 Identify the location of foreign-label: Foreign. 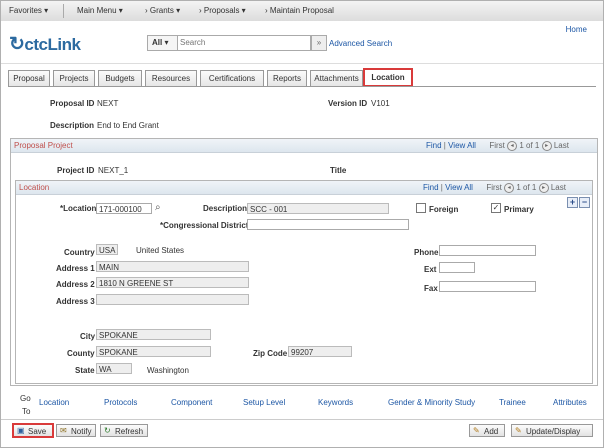
(444, 209).